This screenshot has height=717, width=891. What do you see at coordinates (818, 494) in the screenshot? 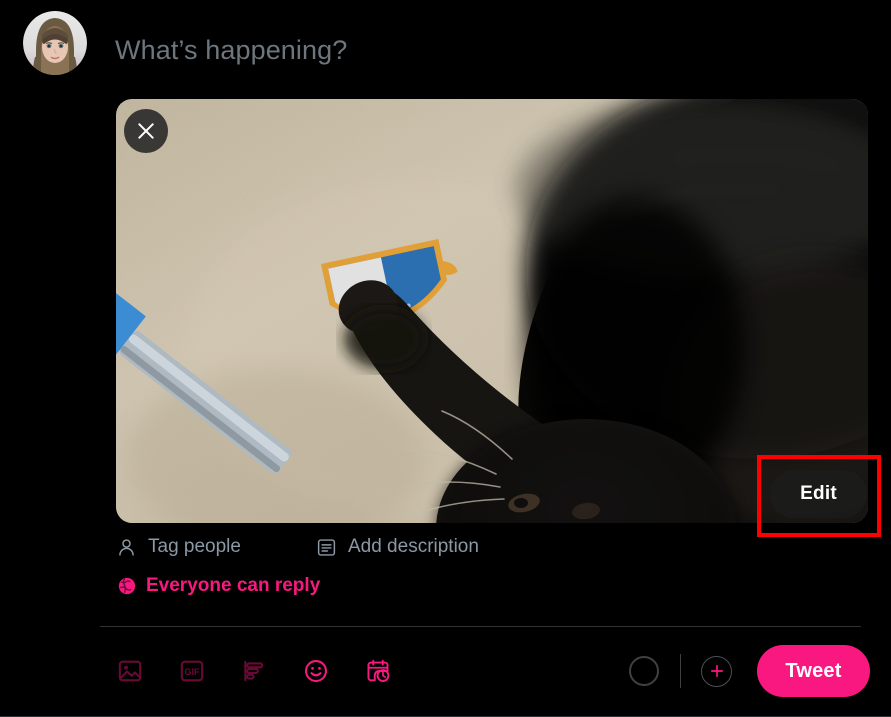
I see `edit-media-button: Edit` at bounding box center [818, 494].